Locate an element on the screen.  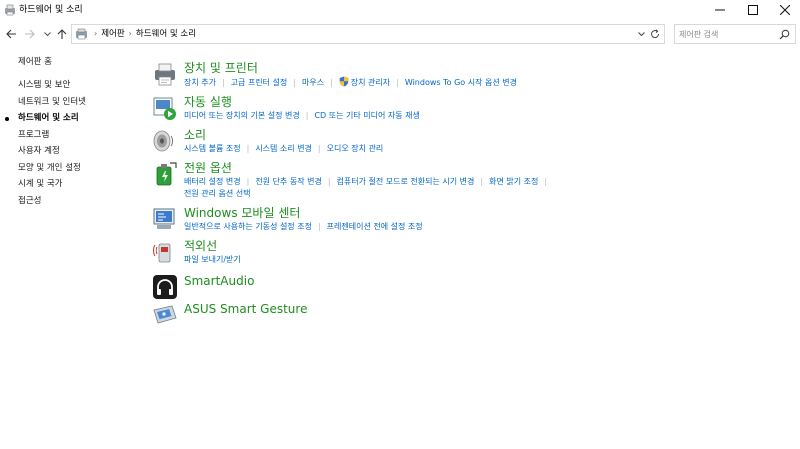
refresh-icon is located at coordinates (655, 34).